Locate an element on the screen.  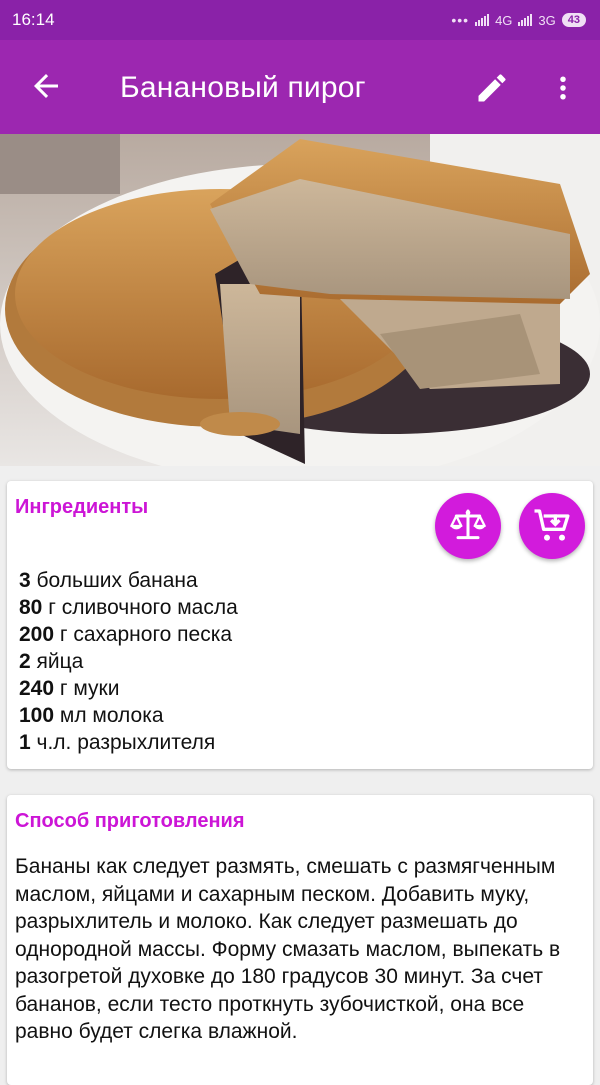
scale-button is located at coordinates (468, 526).